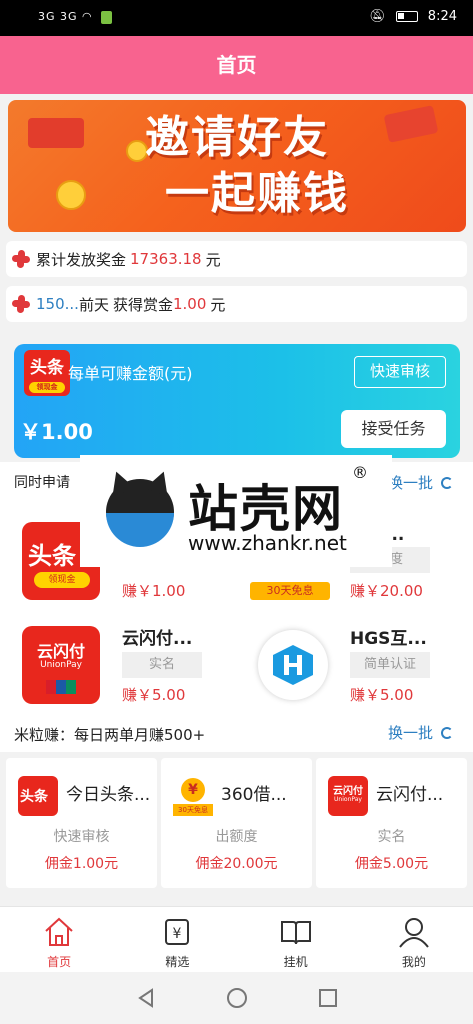 The image size is (473, 1024). I want to click on clock: 8:24, so click(442, 16).